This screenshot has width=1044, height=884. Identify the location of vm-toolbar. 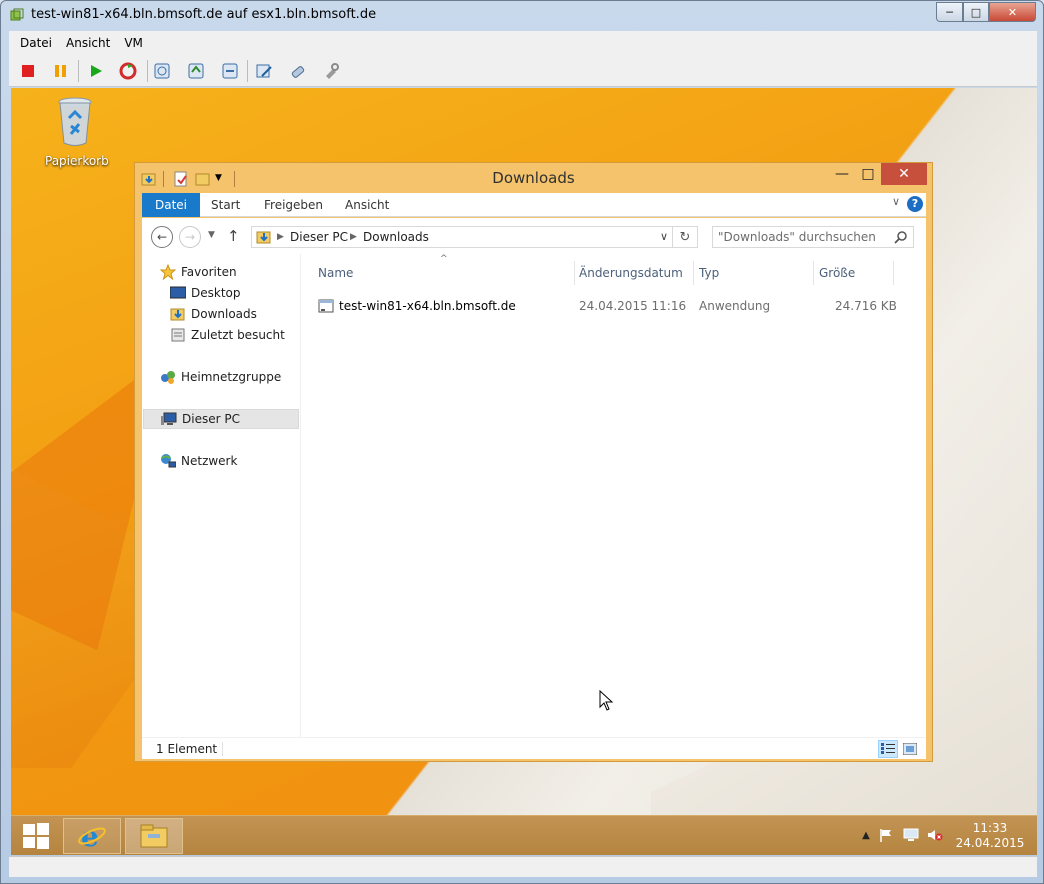
(523, 71).